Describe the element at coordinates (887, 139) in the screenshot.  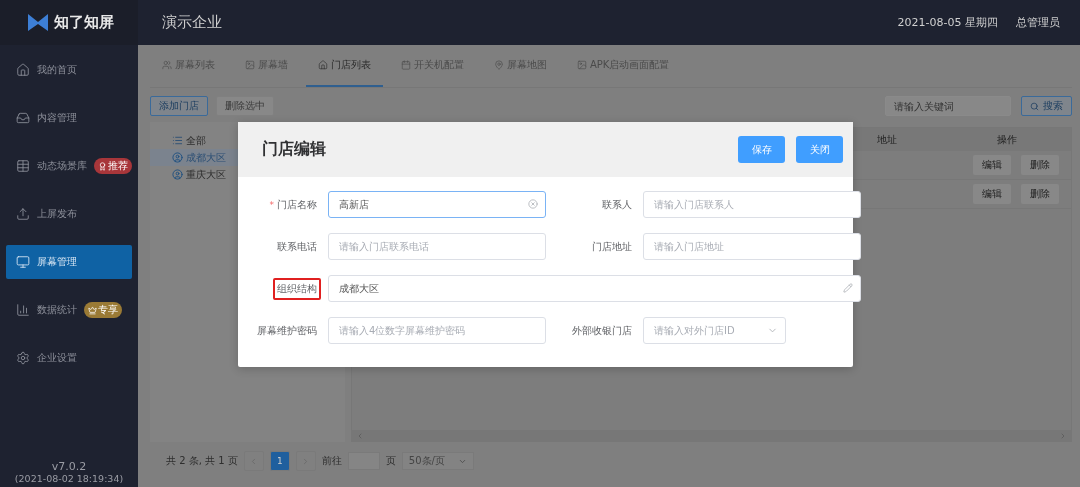
I see `column-header: 地址` at that location.